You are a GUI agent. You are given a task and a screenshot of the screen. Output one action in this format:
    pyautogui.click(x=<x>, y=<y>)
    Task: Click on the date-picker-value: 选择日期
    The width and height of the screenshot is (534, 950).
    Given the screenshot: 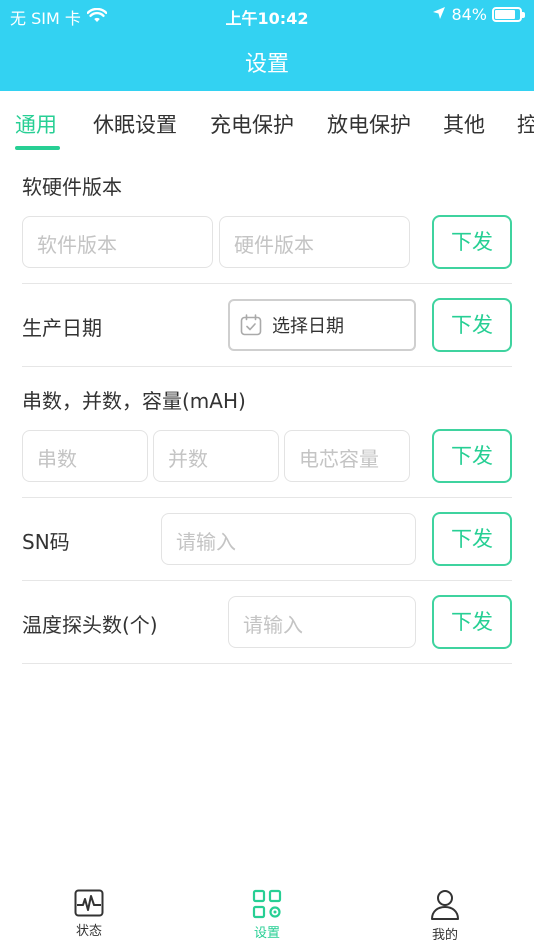 What is the action you would take?
    pyautogui.click(x=308, y=326)
    